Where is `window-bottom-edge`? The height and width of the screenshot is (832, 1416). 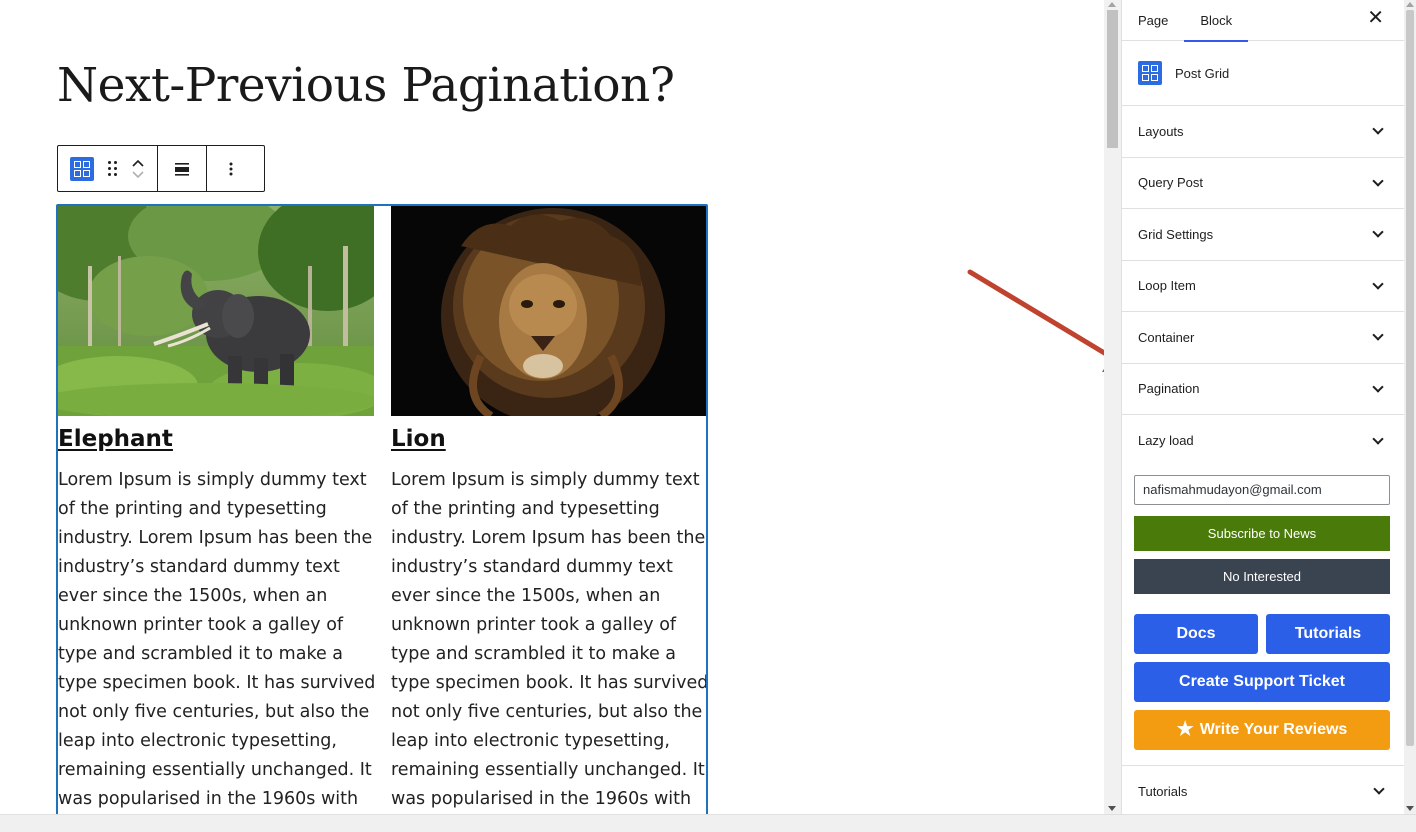 window-bottom-edge is located at coordinates (708, 823).